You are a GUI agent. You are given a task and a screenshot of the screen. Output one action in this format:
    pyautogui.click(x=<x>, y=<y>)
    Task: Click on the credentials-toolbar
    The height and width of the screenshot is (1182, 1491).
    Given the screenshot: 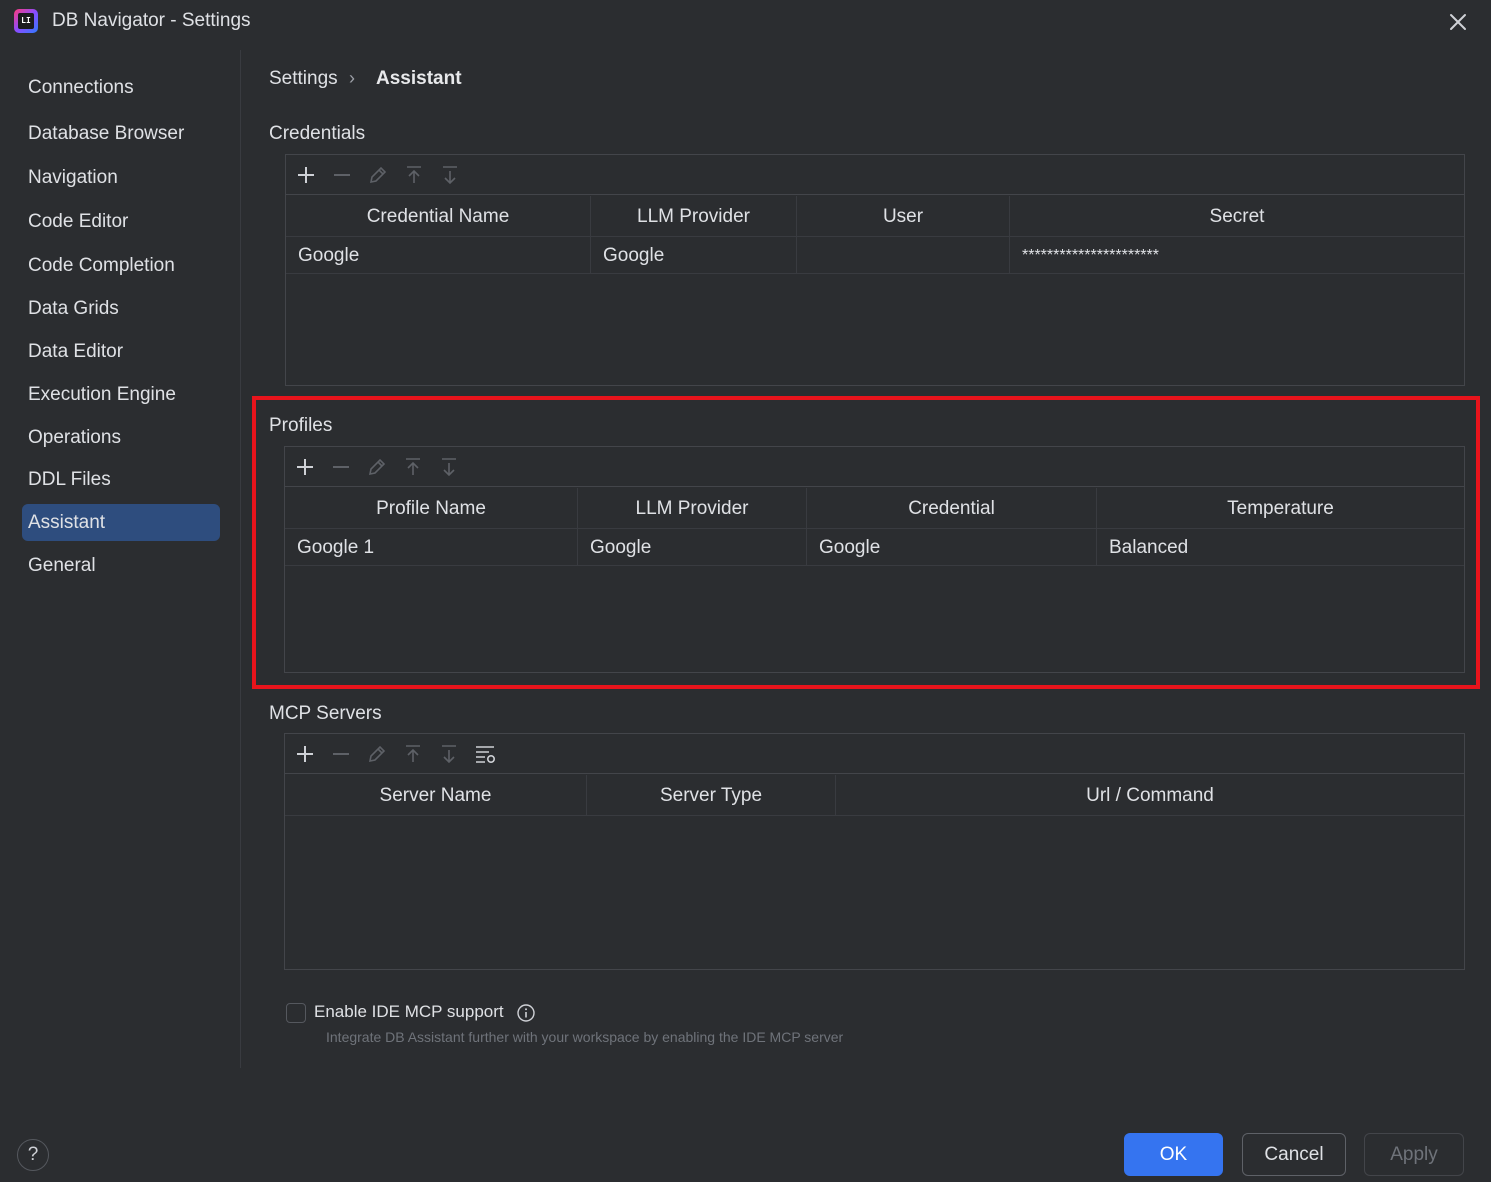 What is the action you would take?
    pyautogui.click(x=875, y=175)
    